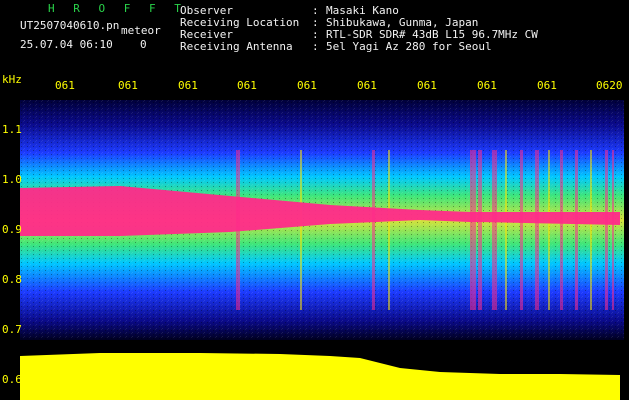 The width and height of the screenshot is (629, 400). Describe the element at coordinates (547, 85) in the screenshot. I see `x-tick-9: 061` at that location.